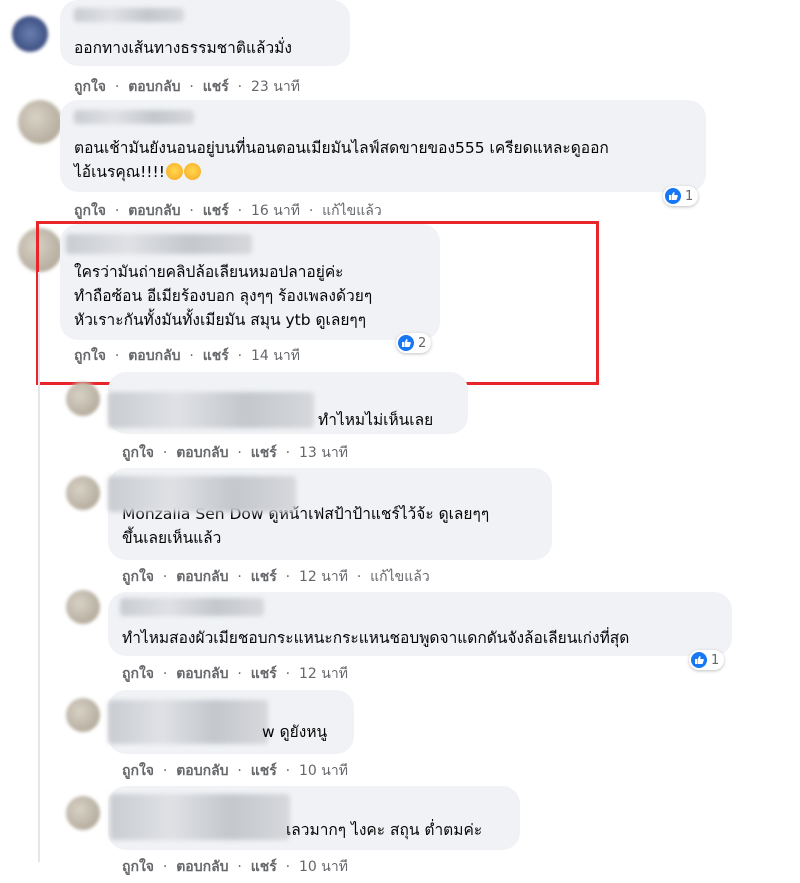  Describe the element at coordinates (39, 567) in the screenshot. I see `reply-thread-line` at that location.